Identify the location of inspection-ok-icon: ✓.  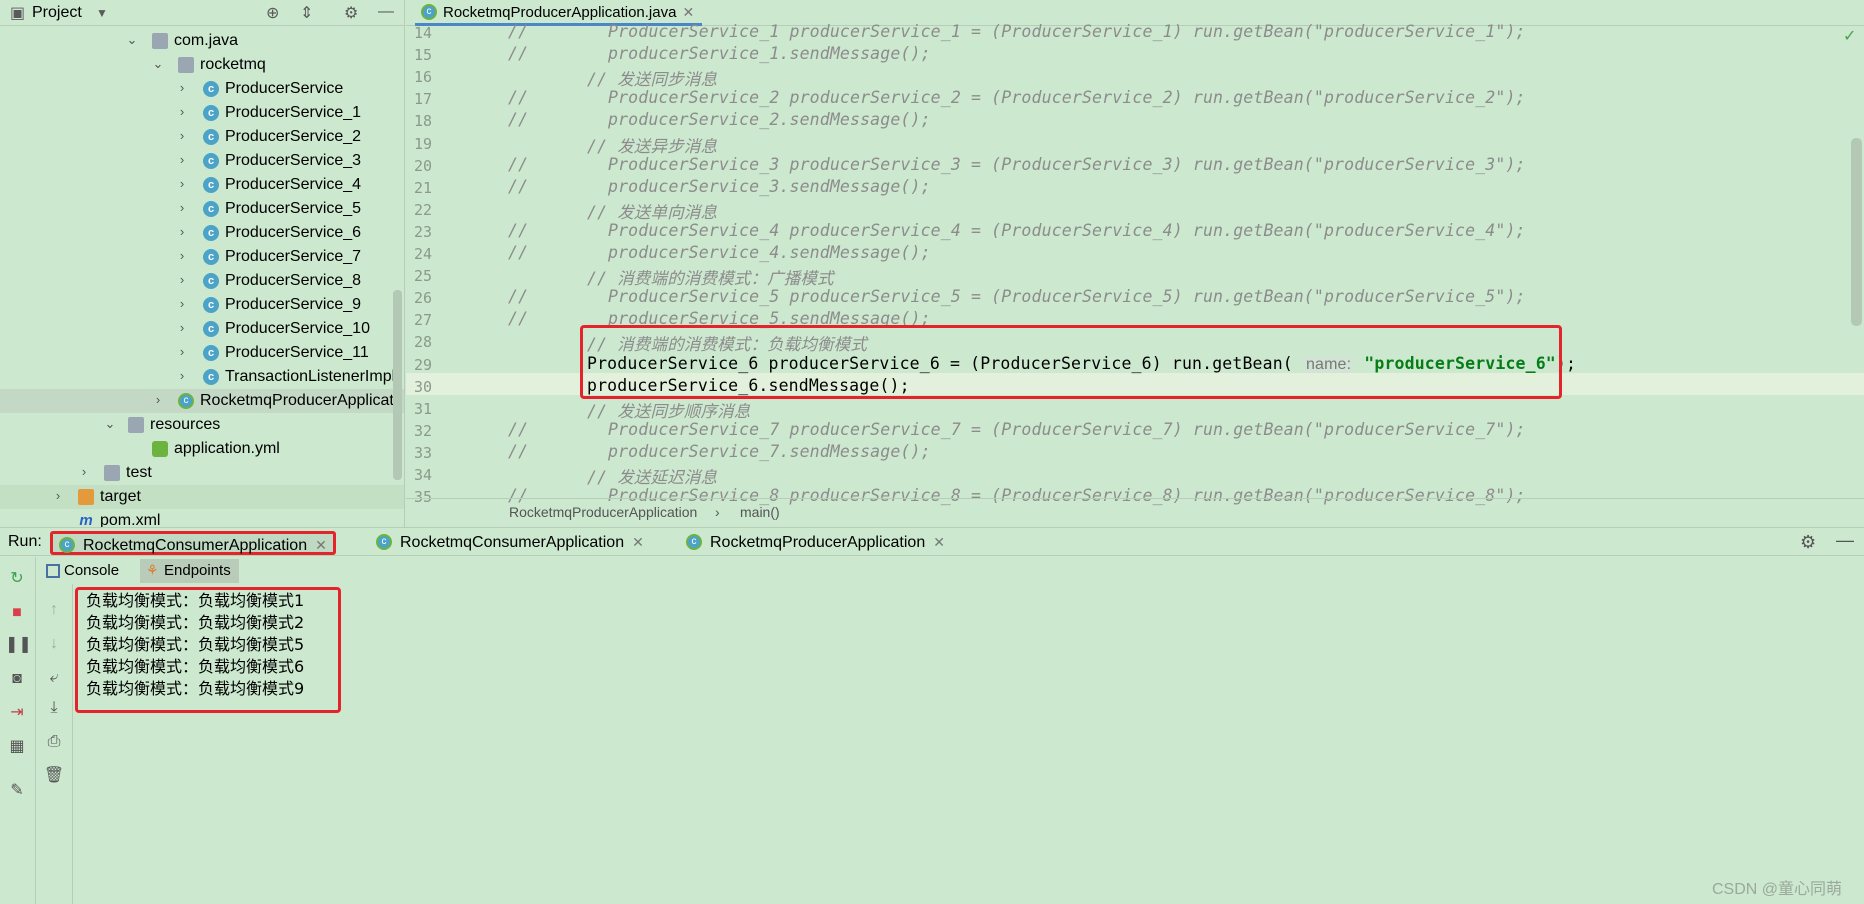
(1849, 36).